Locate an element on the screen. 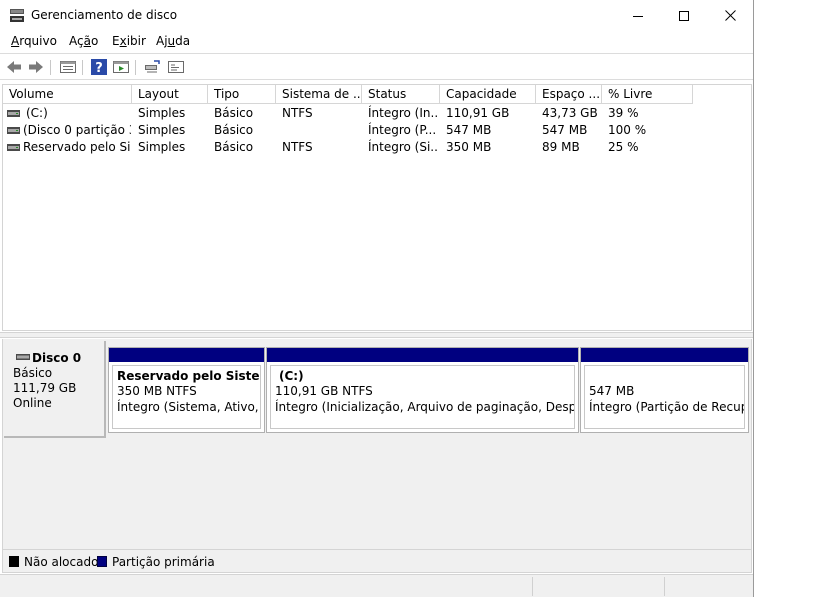 Image resolution: width=816 pixels, height=597 pixels. menu-text: Aç is located at coordinates (76, 41).